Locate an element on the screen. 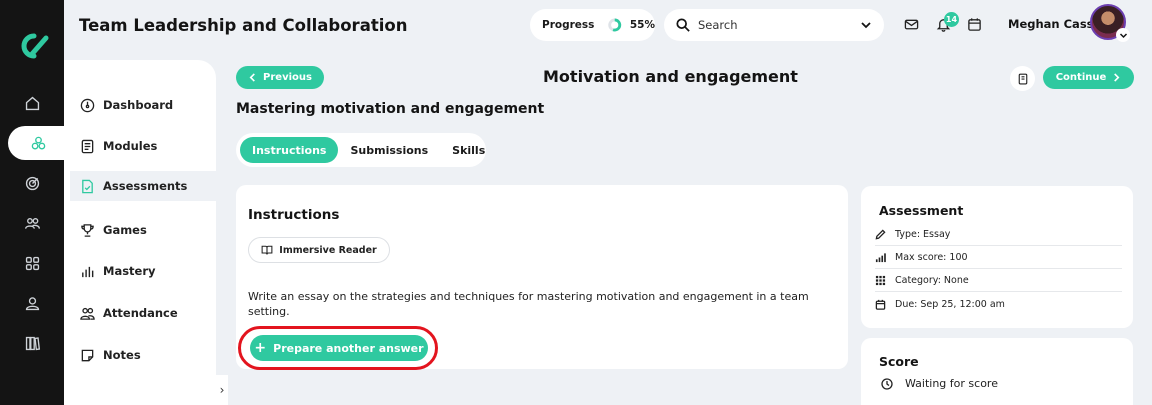 The height and width of the screenshot is (405, 1152). progress-indicator: Progress 55% is located at coordinates (592, 25).